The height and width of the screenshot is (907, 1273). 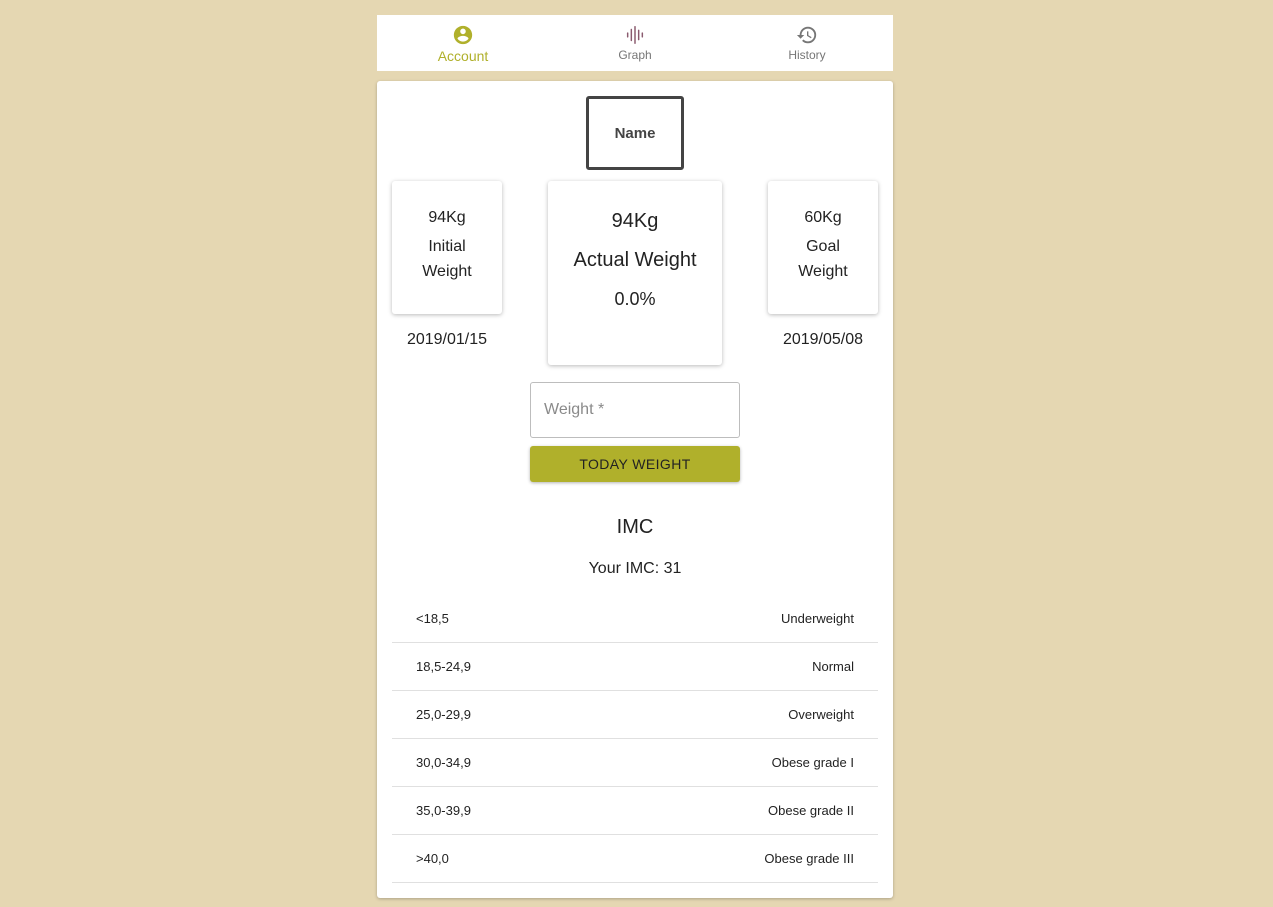 I want to click on tab-account: Account, so click(x=463, y=43).